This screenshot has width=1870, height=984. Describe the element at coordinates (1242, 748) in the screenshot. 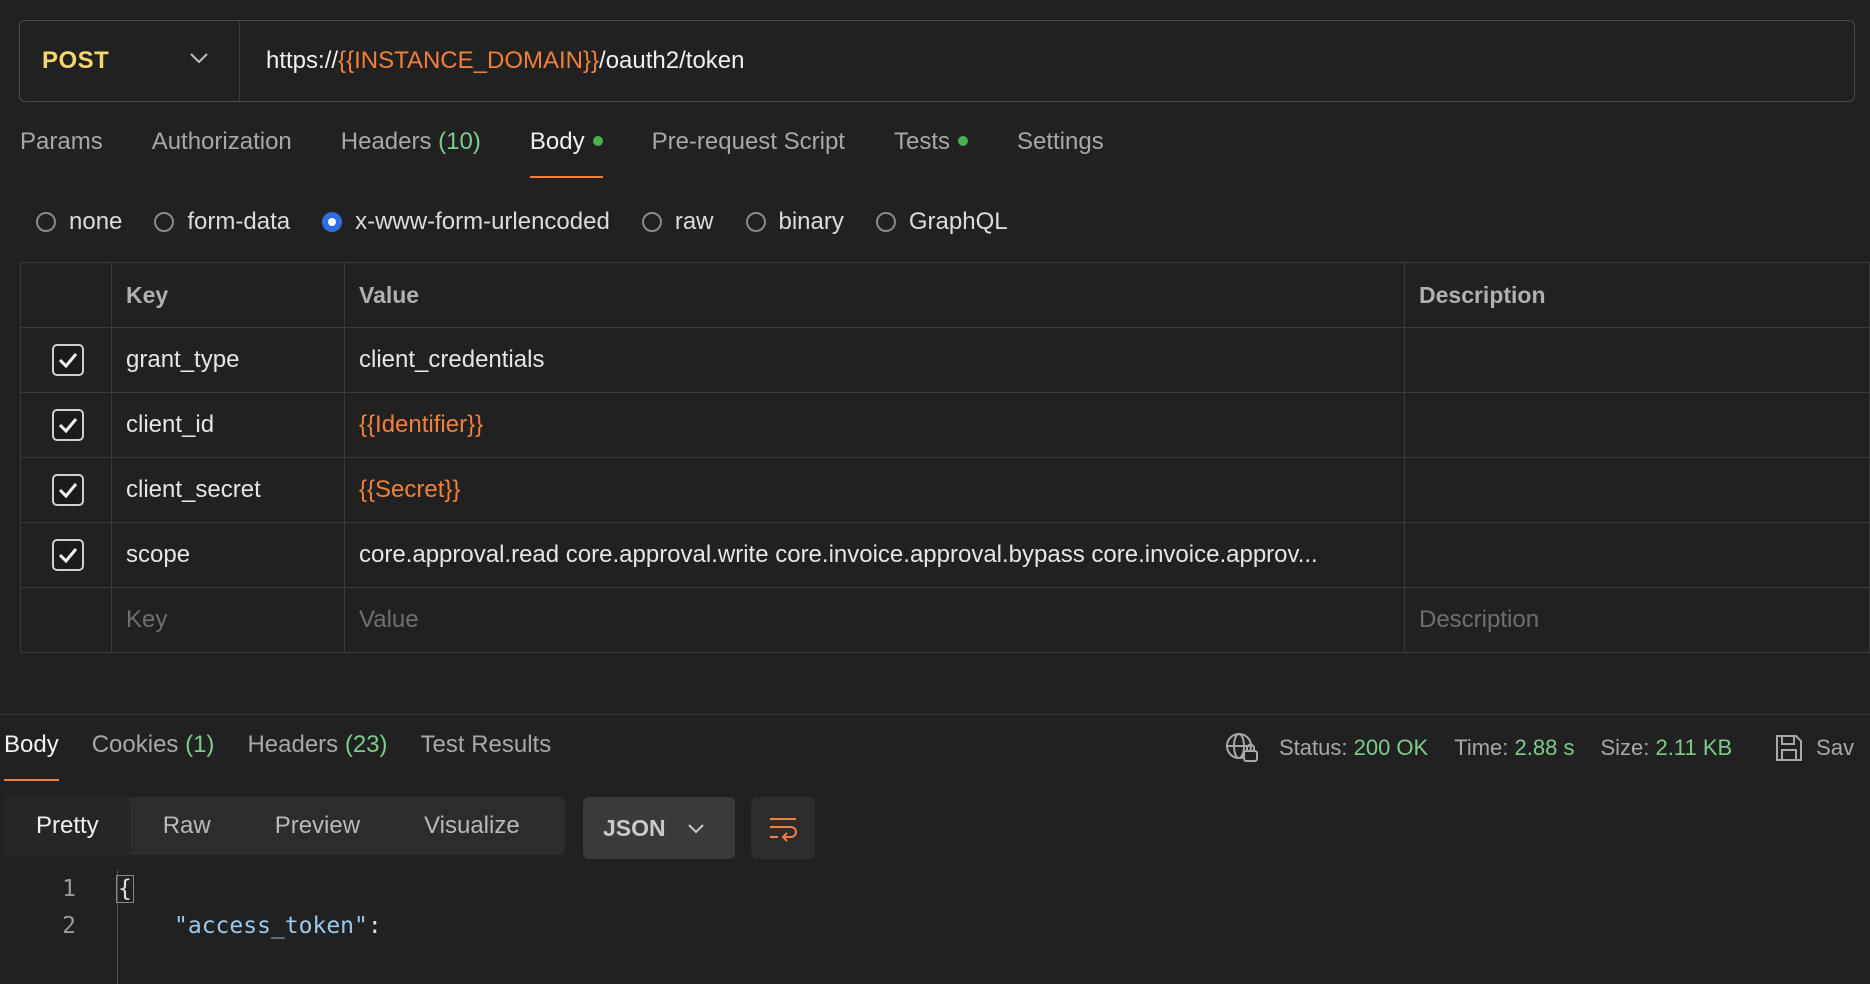

I see `globe-lock-icon` at that location.